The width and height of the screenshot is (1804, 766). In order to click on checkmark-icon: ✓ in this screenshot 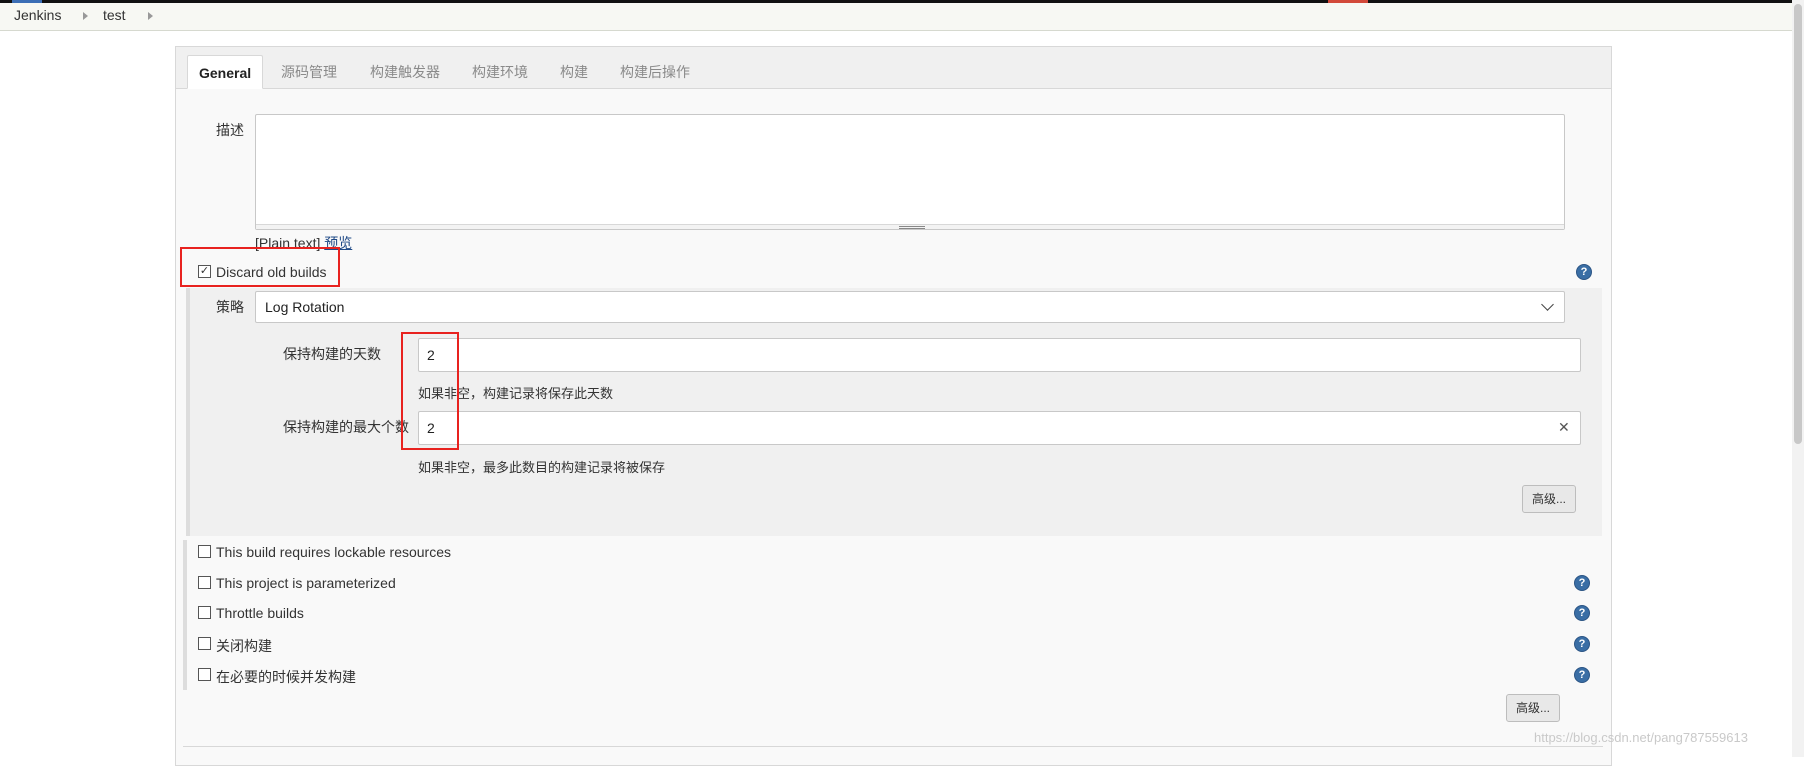, I will do `click(204, 271)`.